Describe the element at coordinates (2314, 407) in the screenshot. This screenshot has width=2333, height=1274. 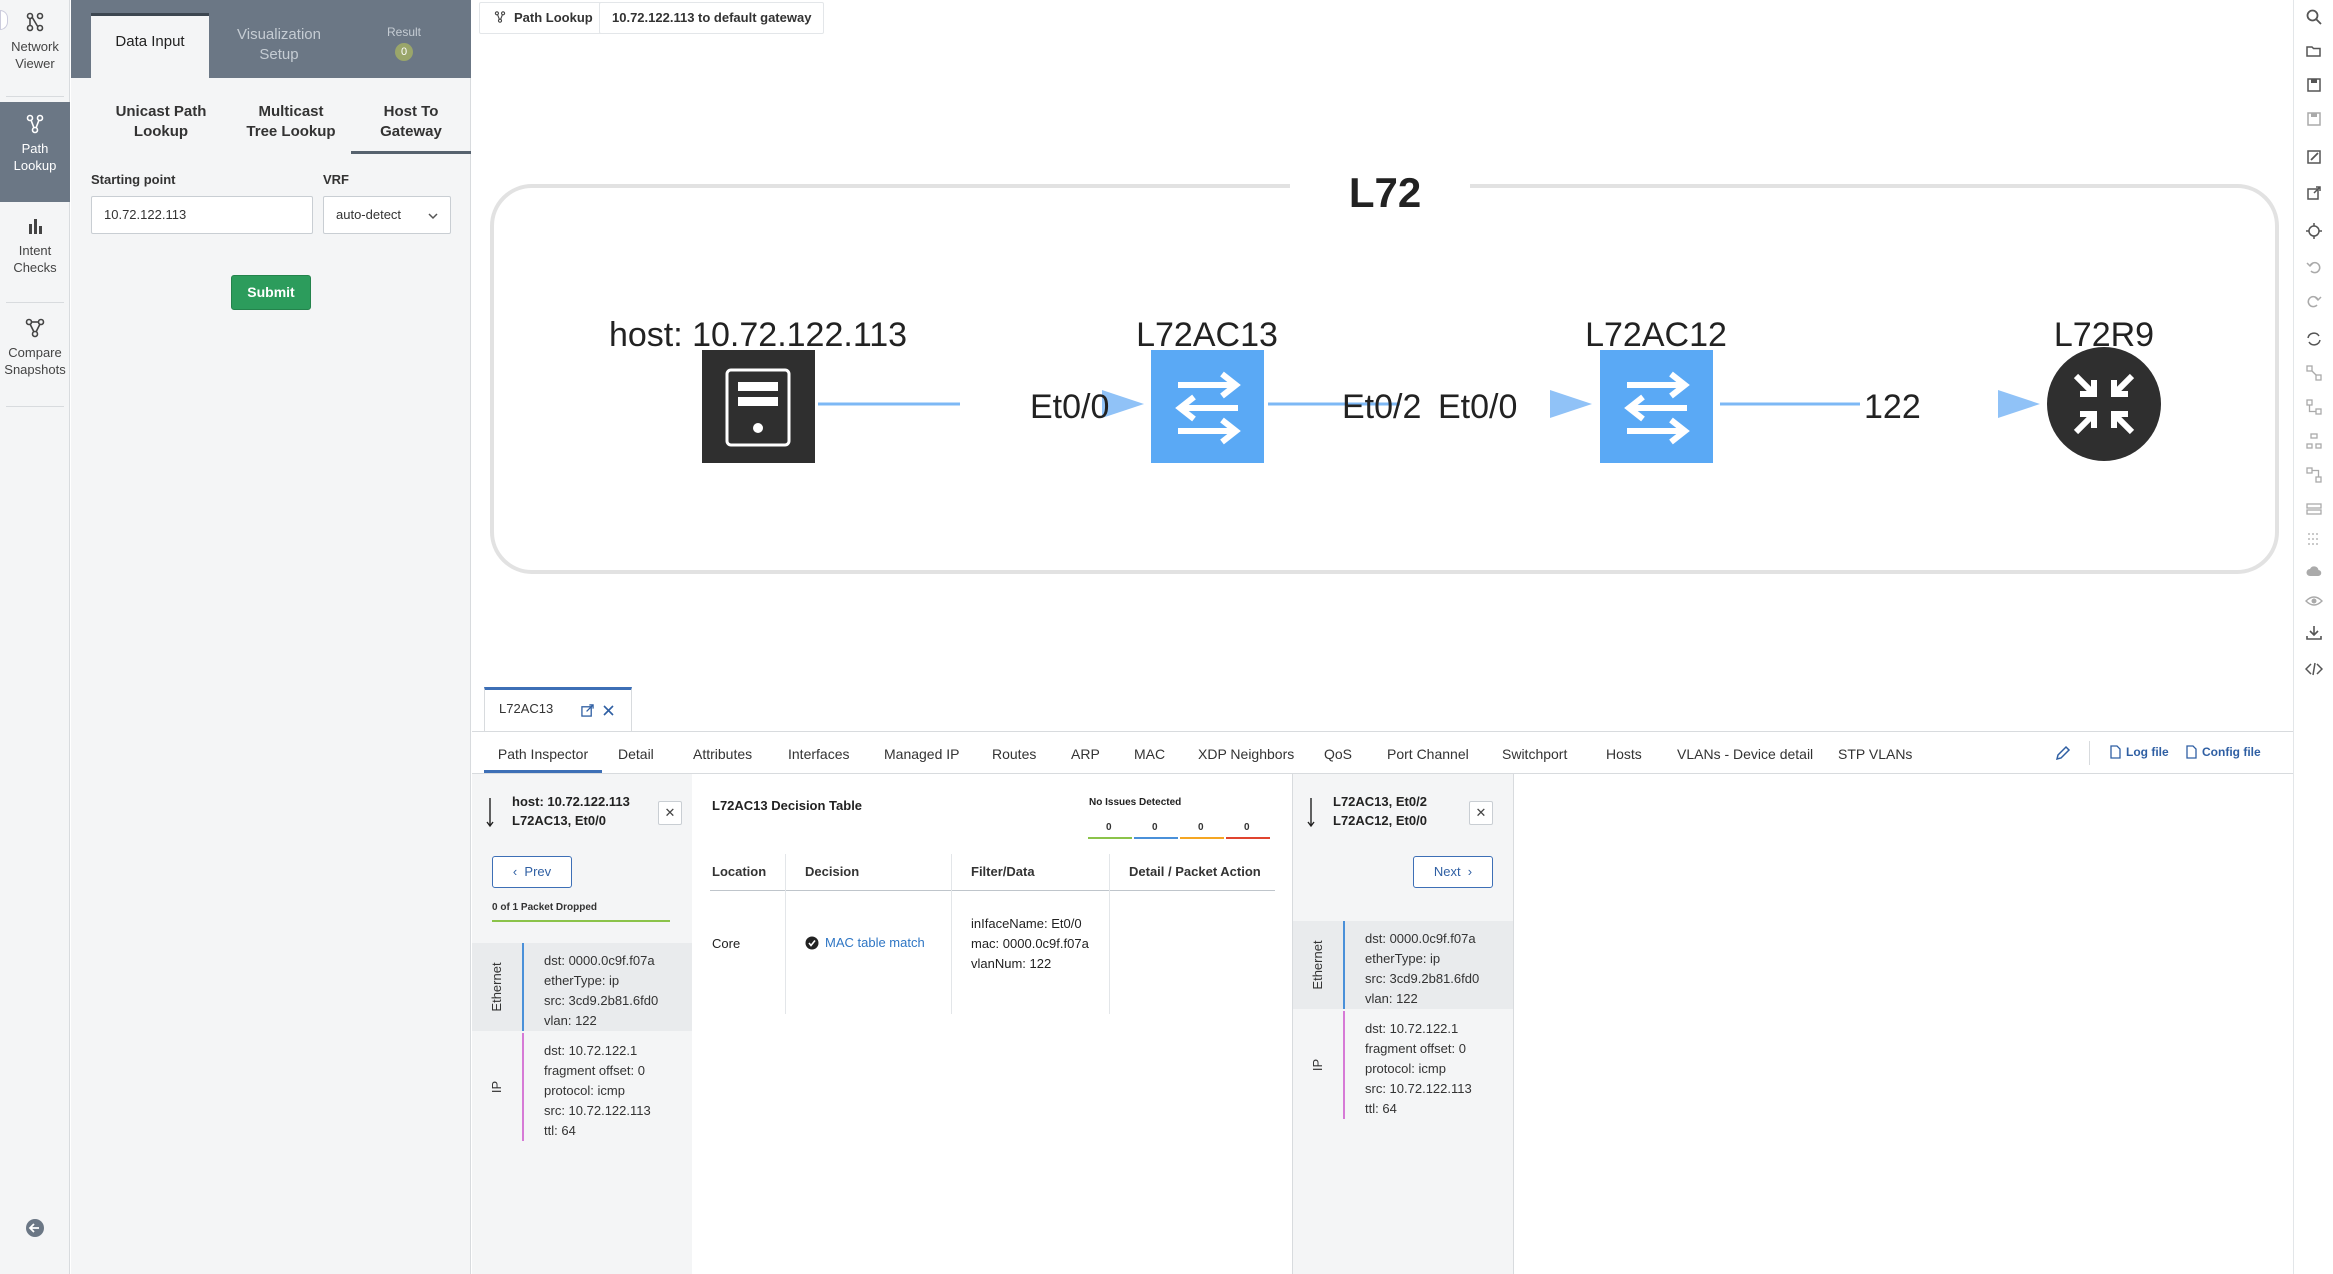
I see `layout-tree-icon` at that location.